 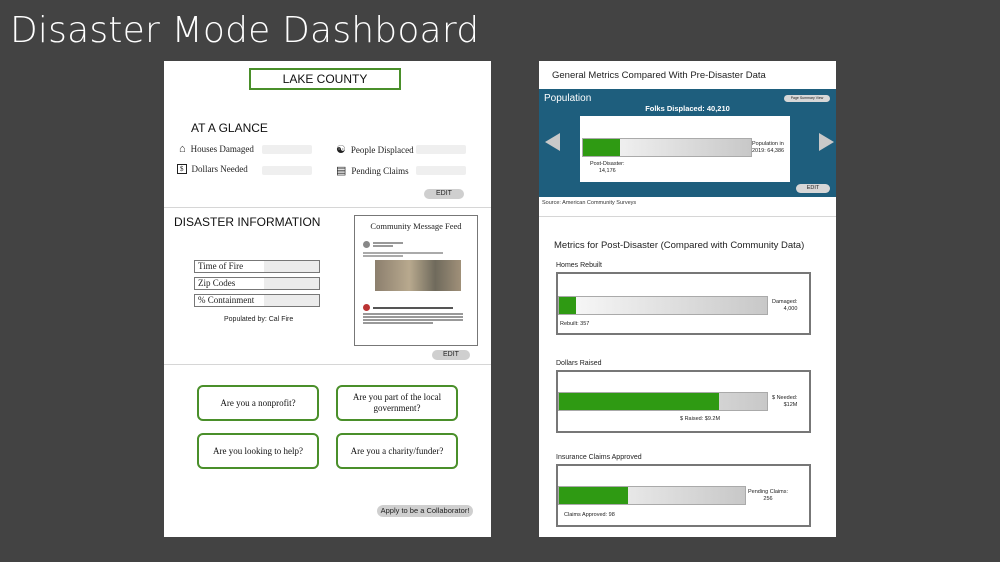 What do you see at coordinates (813, 188) in the screenshot?
I see `population-edit-button: EDIT` at bounding box center [813, 188].